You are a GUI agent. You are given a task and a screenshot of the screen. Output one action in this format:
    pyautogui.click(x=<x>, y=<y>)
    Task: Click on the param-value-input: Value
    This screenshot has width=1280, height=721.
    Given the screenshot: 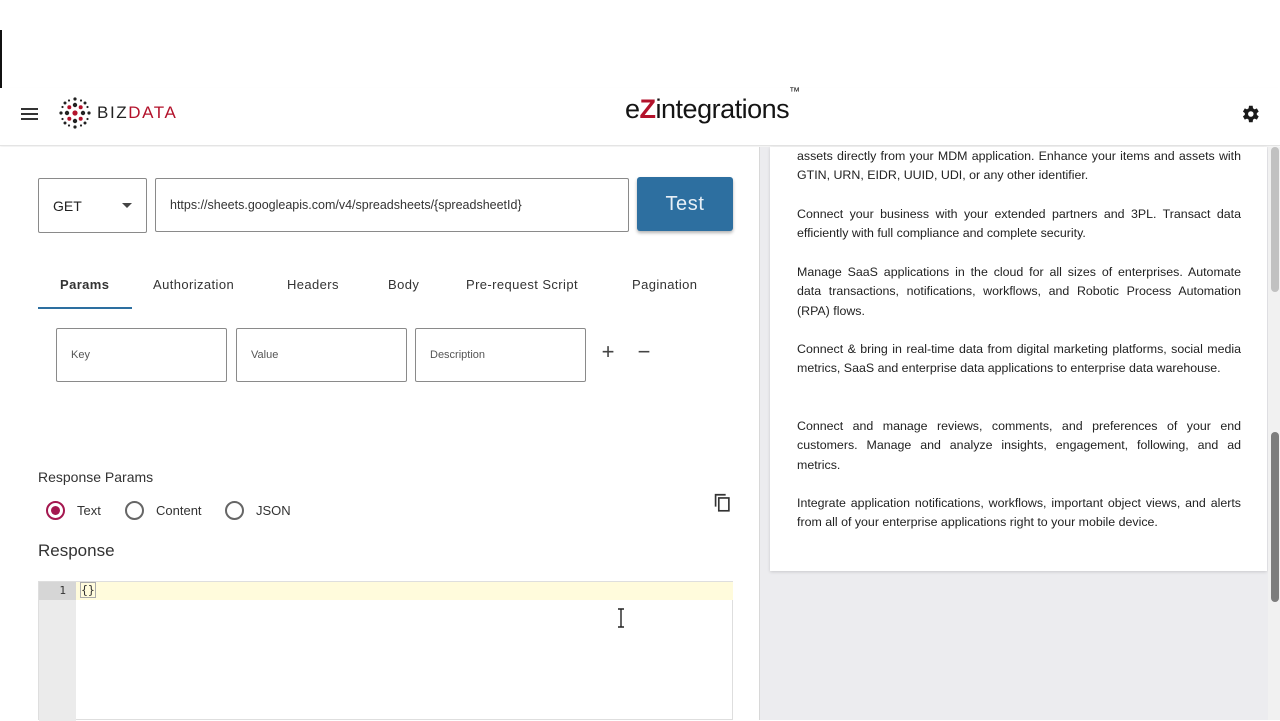 What is the action you would take?
    pyautogui.click(x=321, y=355)
    